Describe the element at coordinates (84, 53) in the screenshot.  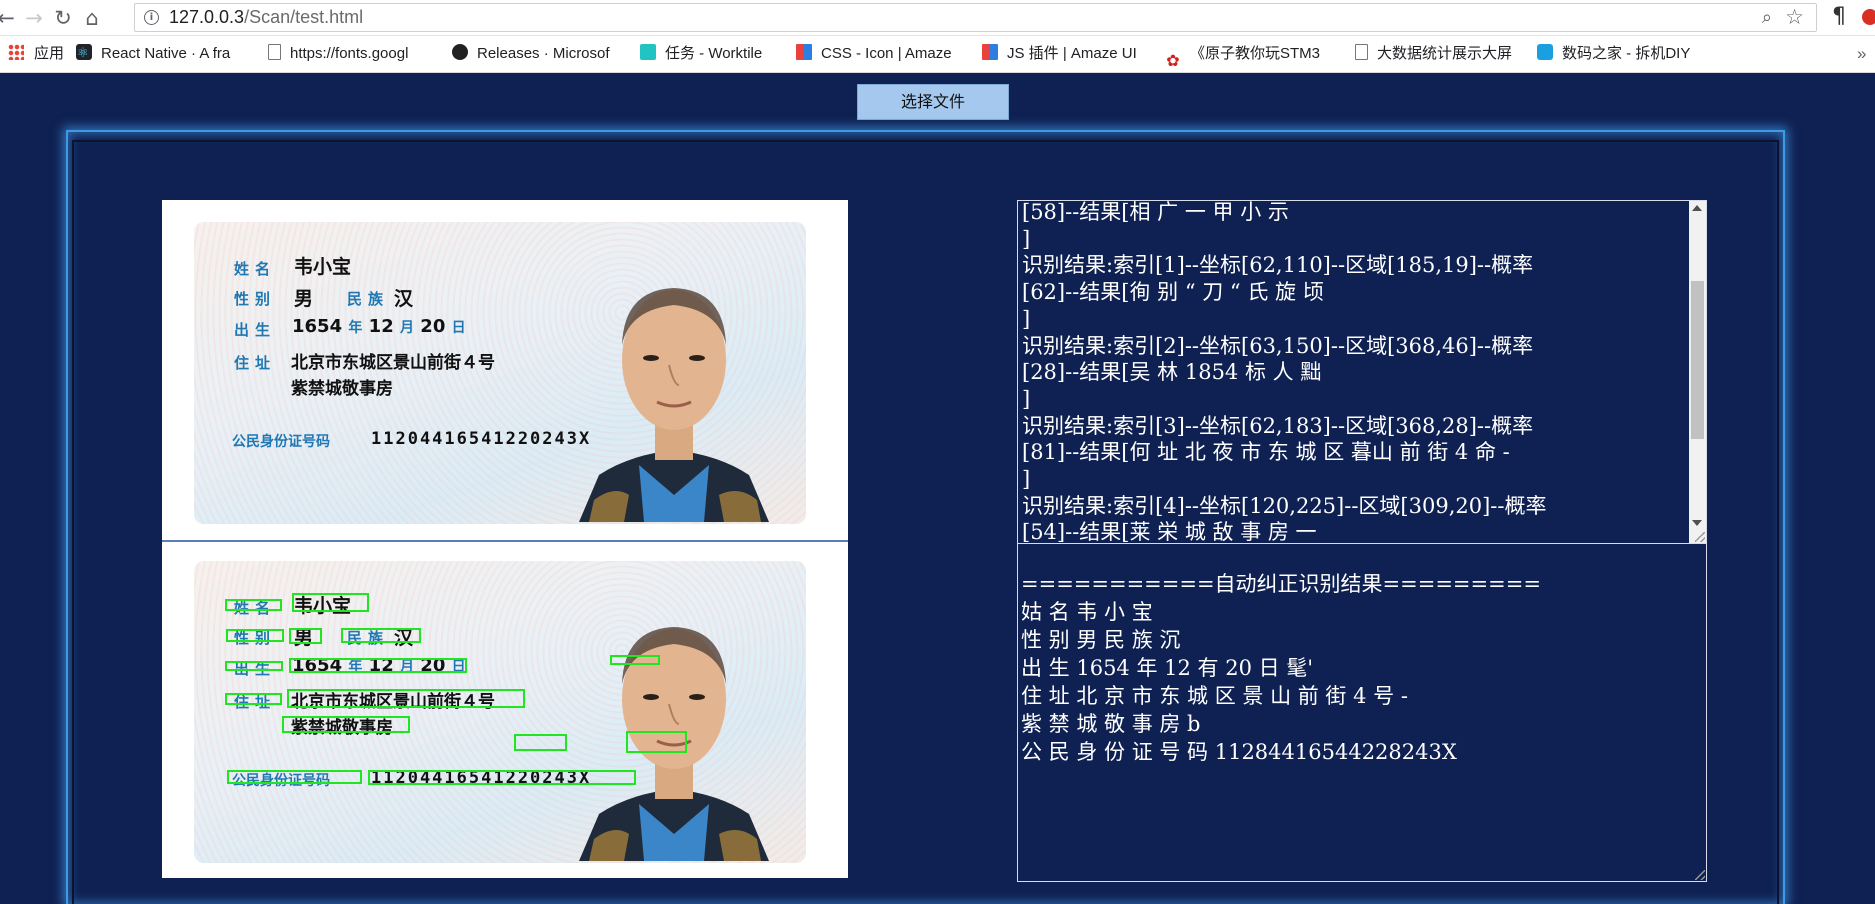
I see `react-icon` at that location.